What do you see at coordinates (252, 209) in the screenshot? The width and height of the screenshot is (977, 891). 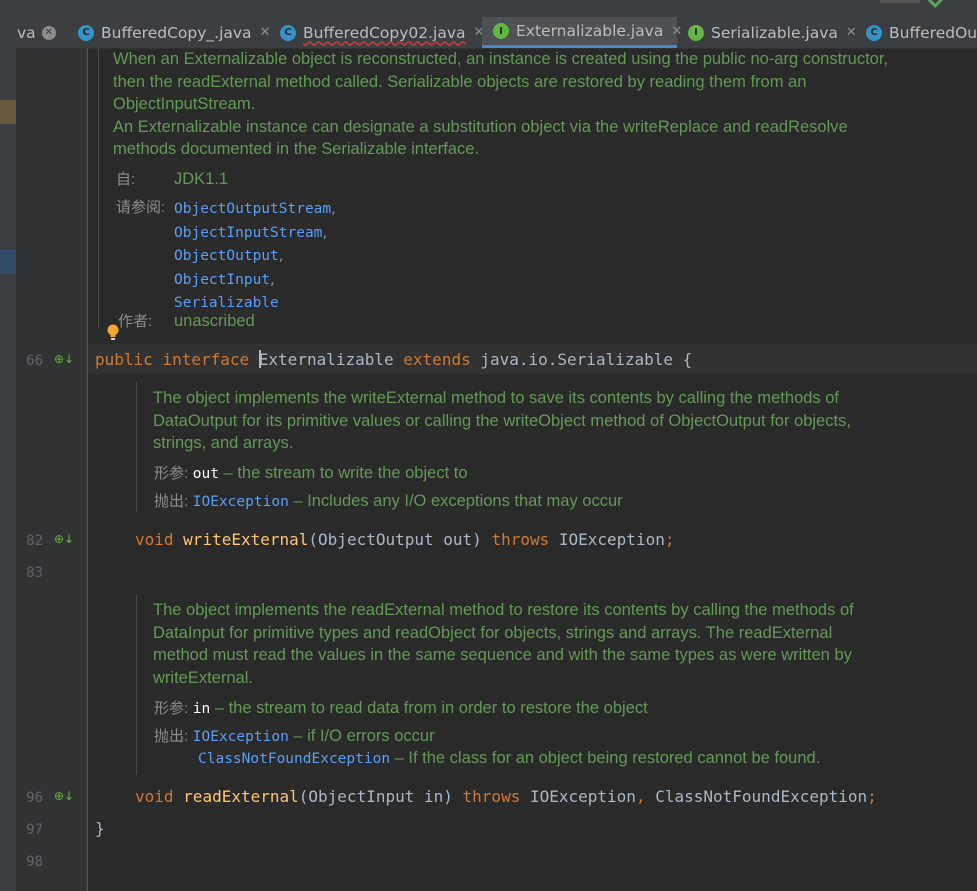 I see `see-link: ObjectOutputStream` at bounding box center [252, 209].